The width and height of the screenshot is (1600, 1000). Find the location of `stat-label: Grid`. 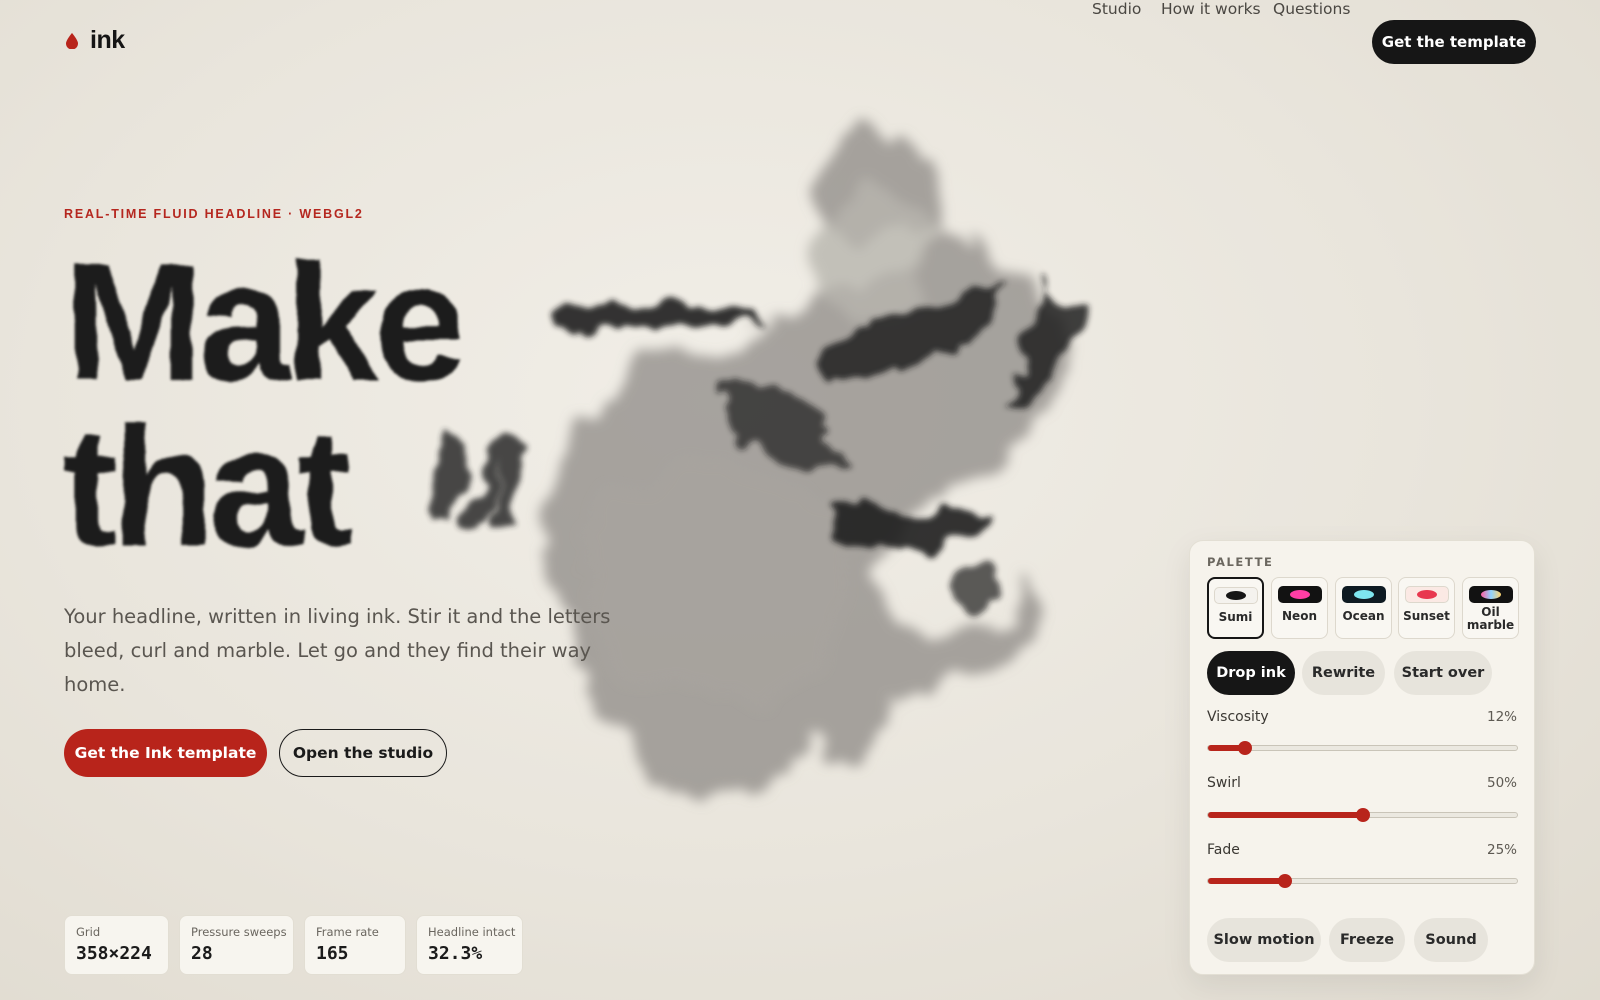

stat-label: Grid is located at coordinates (88, 932).